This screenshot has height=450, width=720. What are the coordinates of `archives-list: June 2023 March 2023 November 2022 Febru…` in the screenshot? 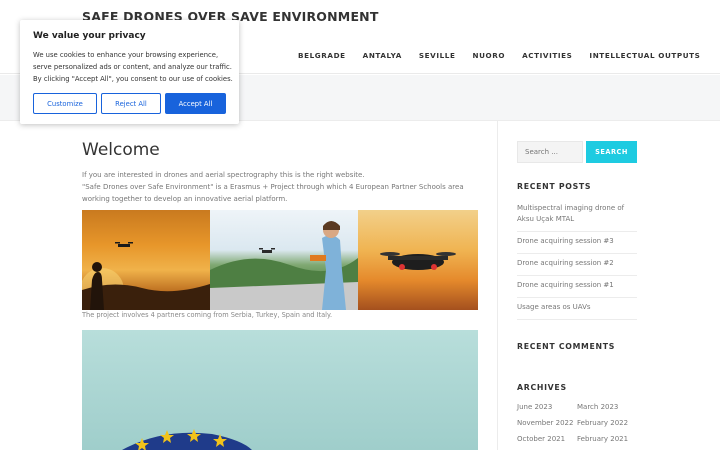 It's located at (582, 423).